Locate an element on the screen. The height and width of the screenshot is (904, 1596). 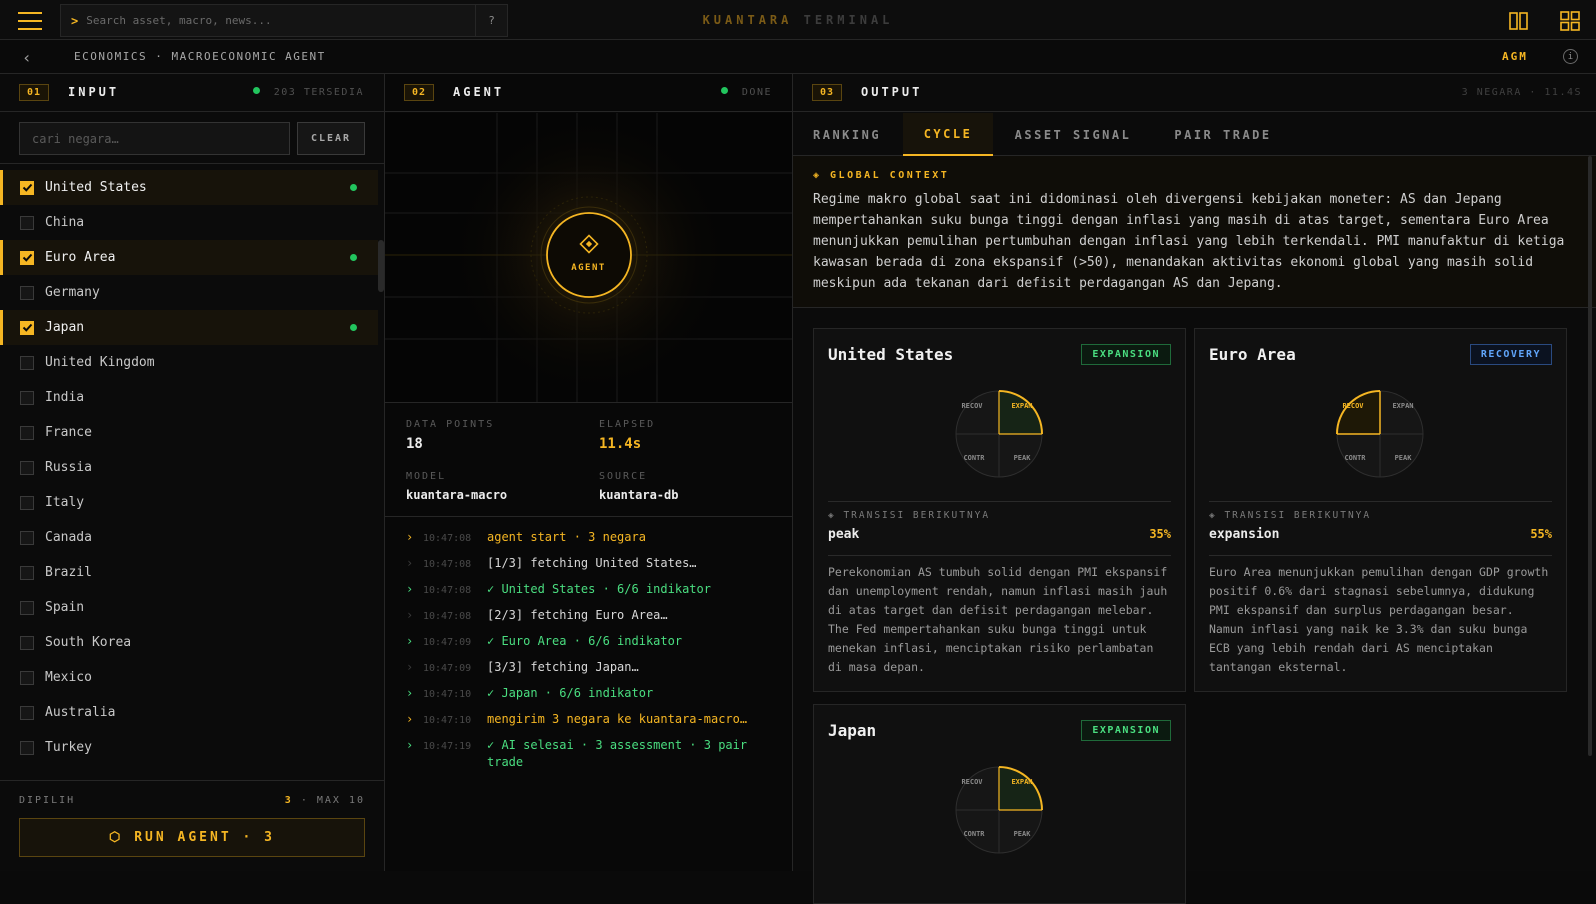
tab-ranking: RANKING is located at coordinates (848, 134).